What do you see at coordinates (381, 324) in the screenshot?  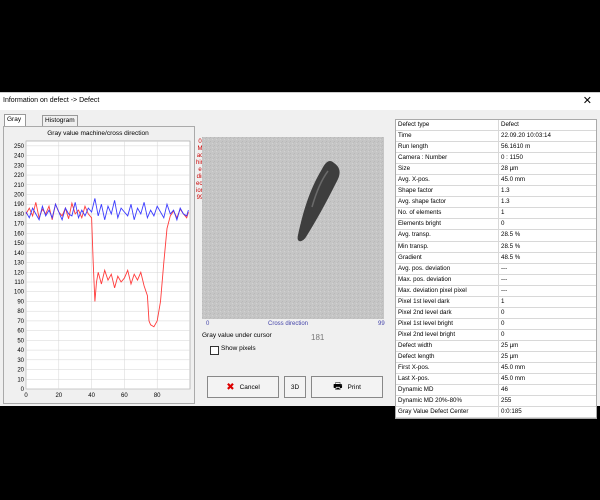 I see `cd-tick-end: 99` at bounding box center [381, 324].